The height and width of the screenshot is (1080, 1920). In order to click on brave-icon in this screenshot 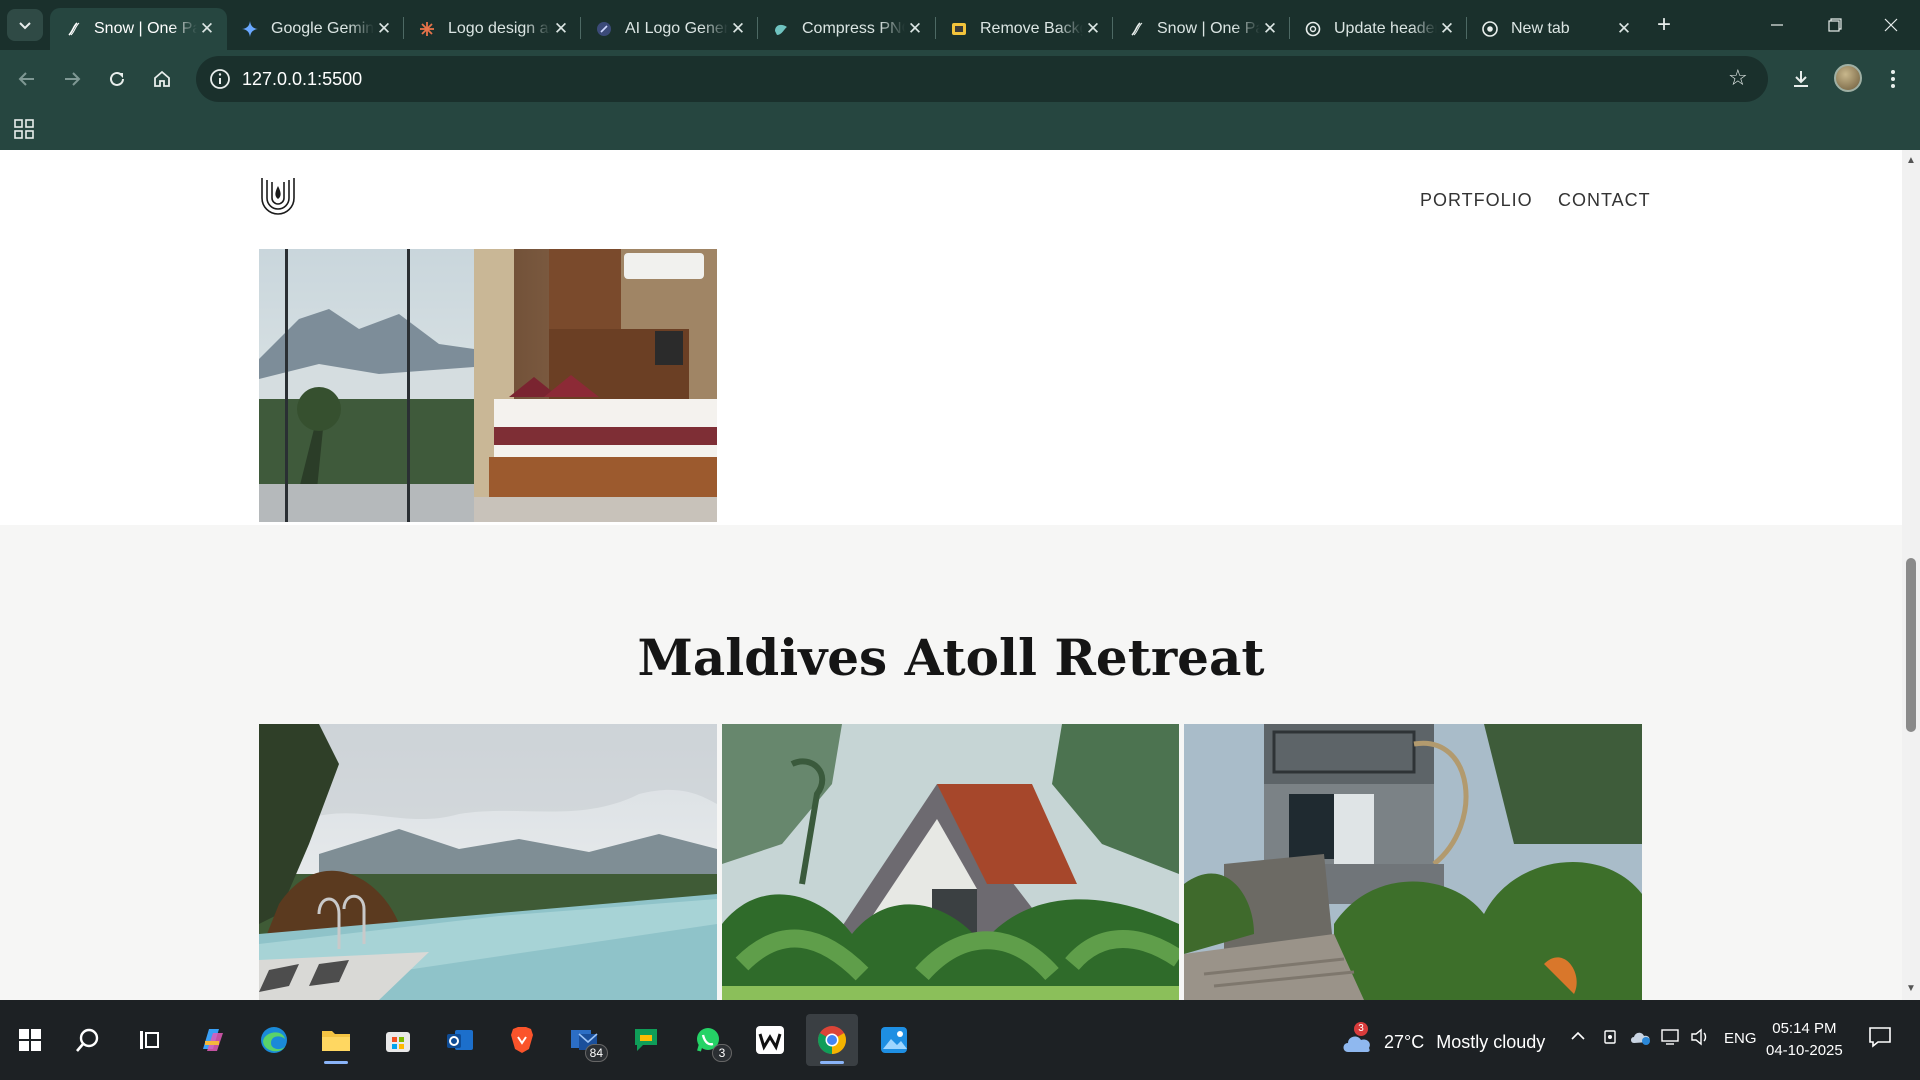, I will do `click(522, 1040)`.